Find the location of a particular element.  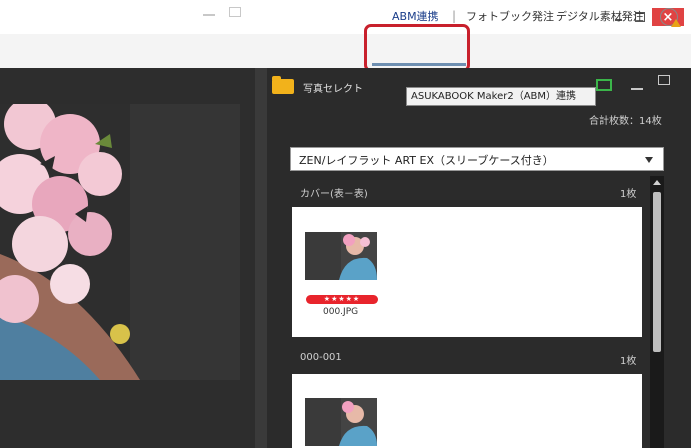

preview-maximize-icon is located at coordinates (235, 12).